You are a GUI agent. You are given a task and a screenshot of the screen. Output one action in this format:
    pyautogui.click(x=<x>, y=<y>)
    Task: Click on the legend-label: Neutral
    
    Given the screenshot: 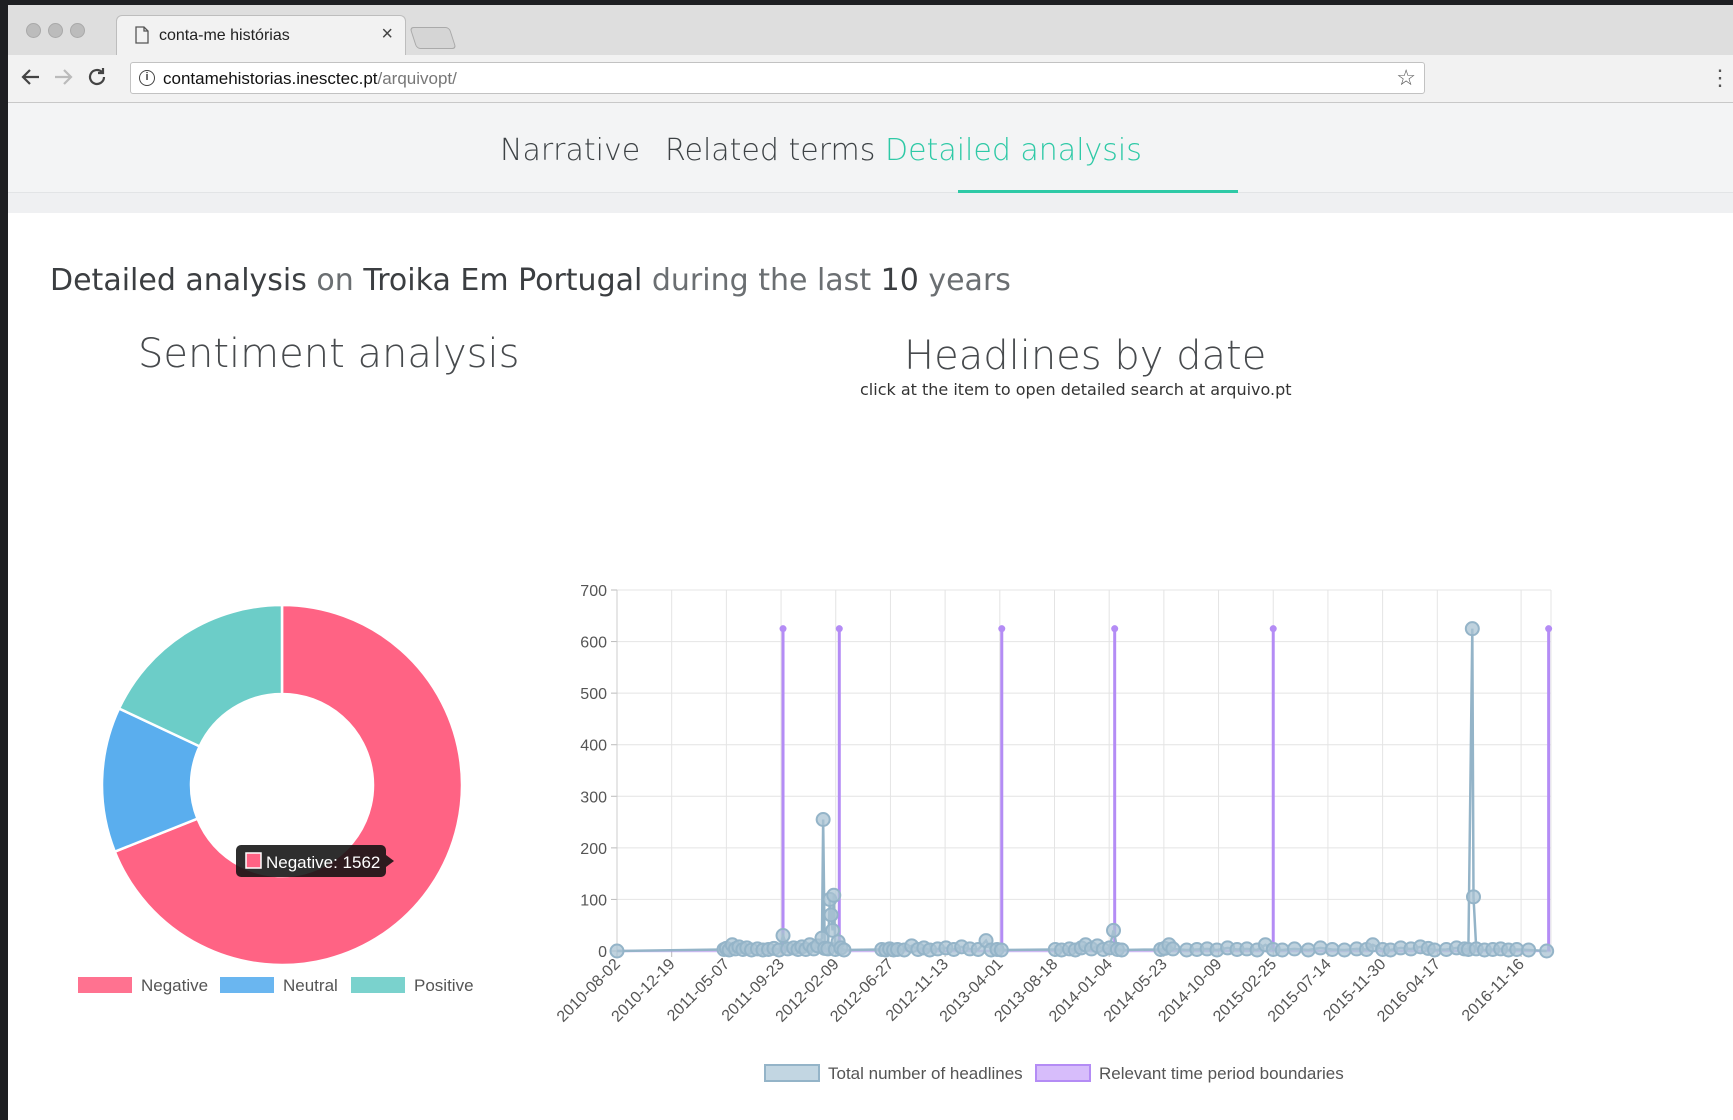 What is the action you would take?
    pyautogui.click(x=310, y=985)
    